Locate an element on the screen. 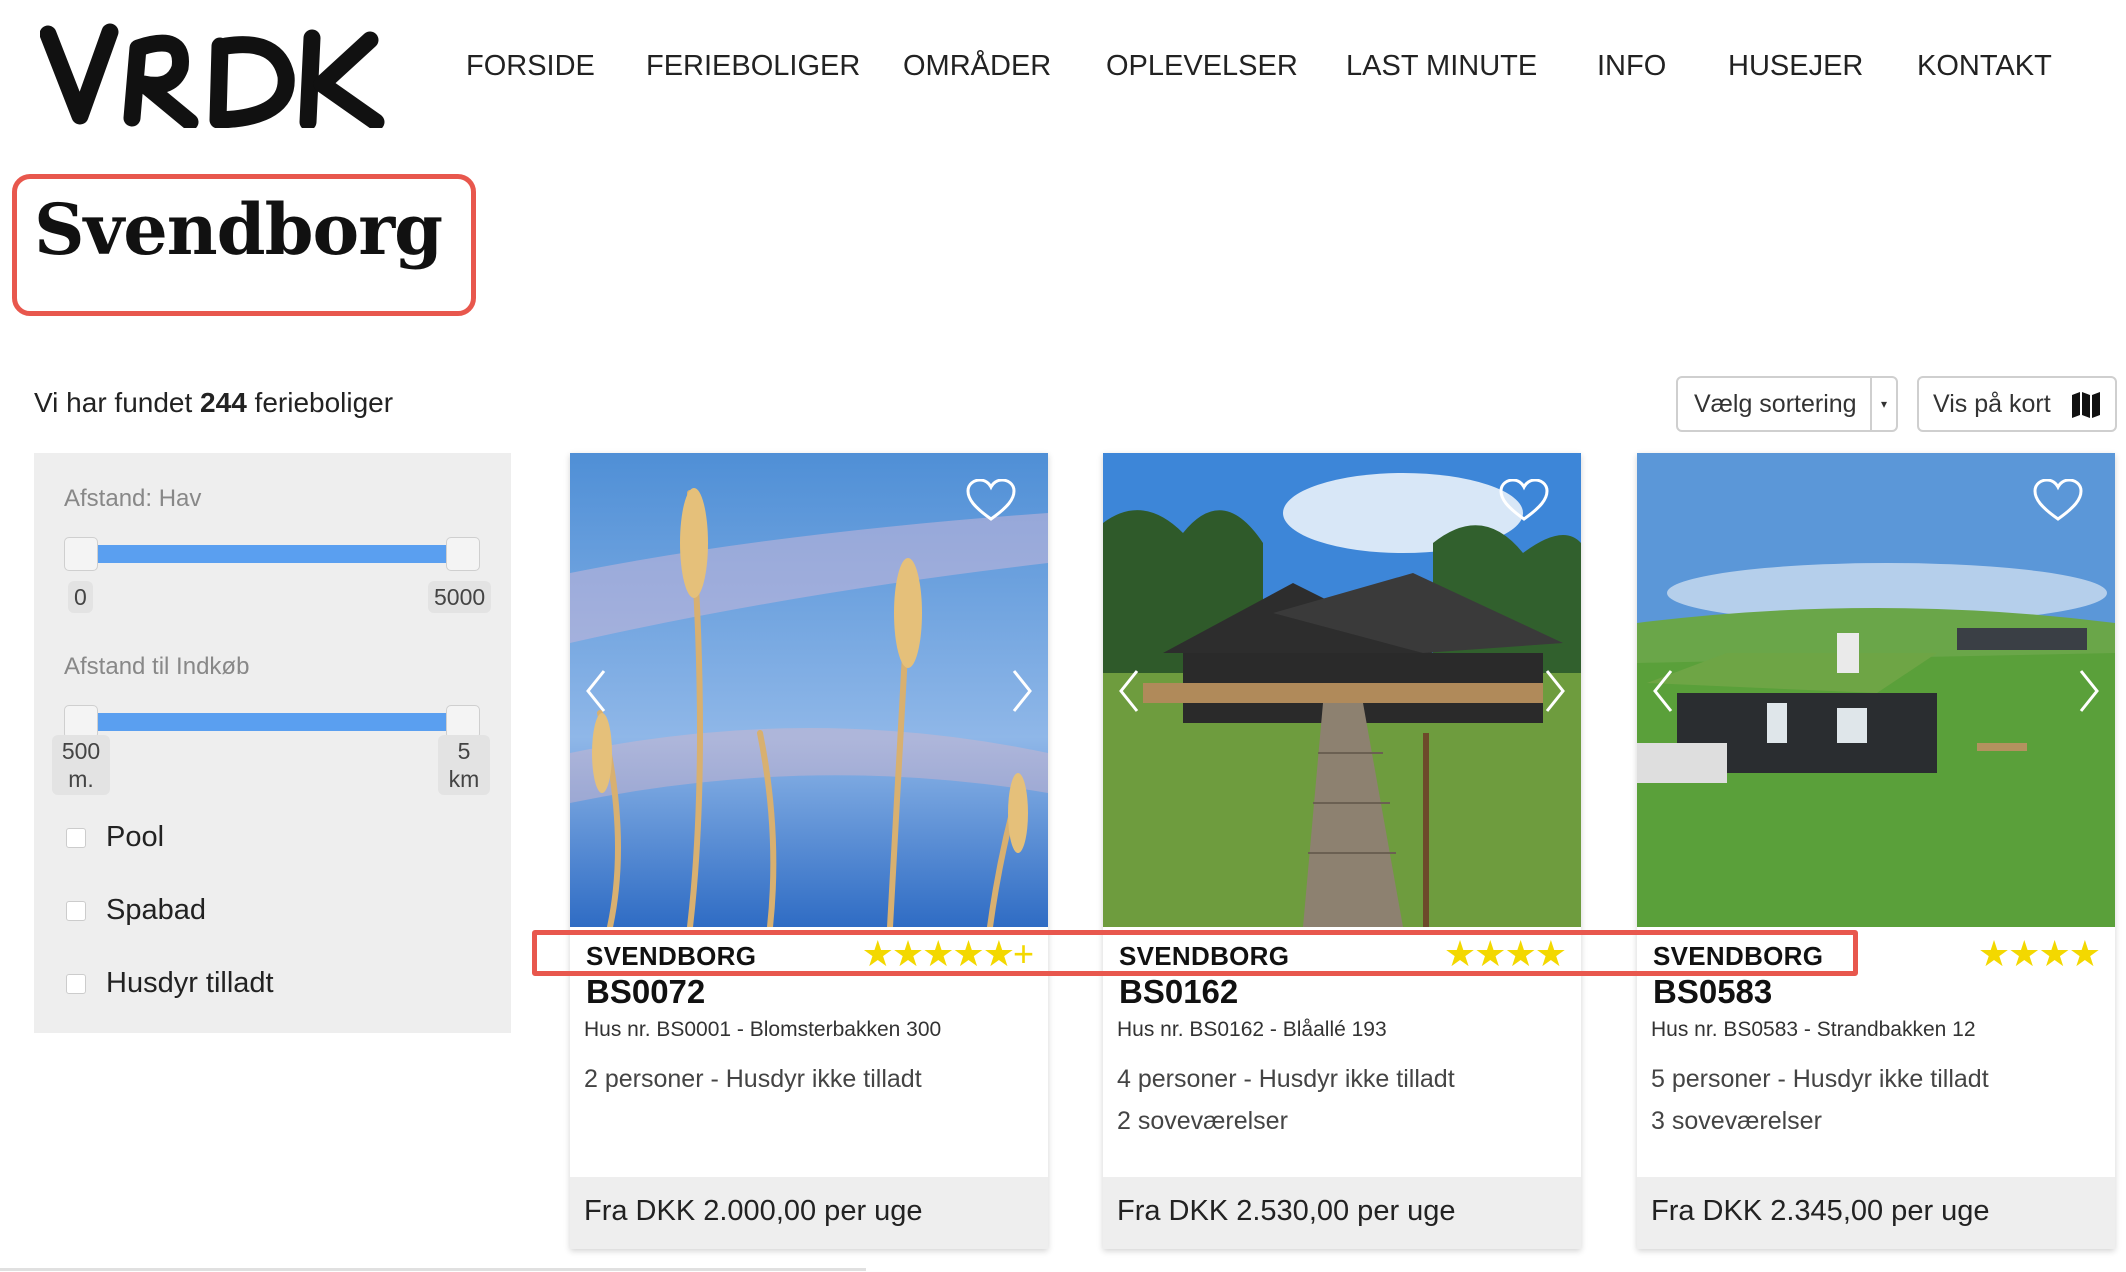 Image resolution: width=2126 pixels, height=1272 pixels. listing-price: Fra DKK 2.345,00 per uge is located at coordinates (1820, 1211).